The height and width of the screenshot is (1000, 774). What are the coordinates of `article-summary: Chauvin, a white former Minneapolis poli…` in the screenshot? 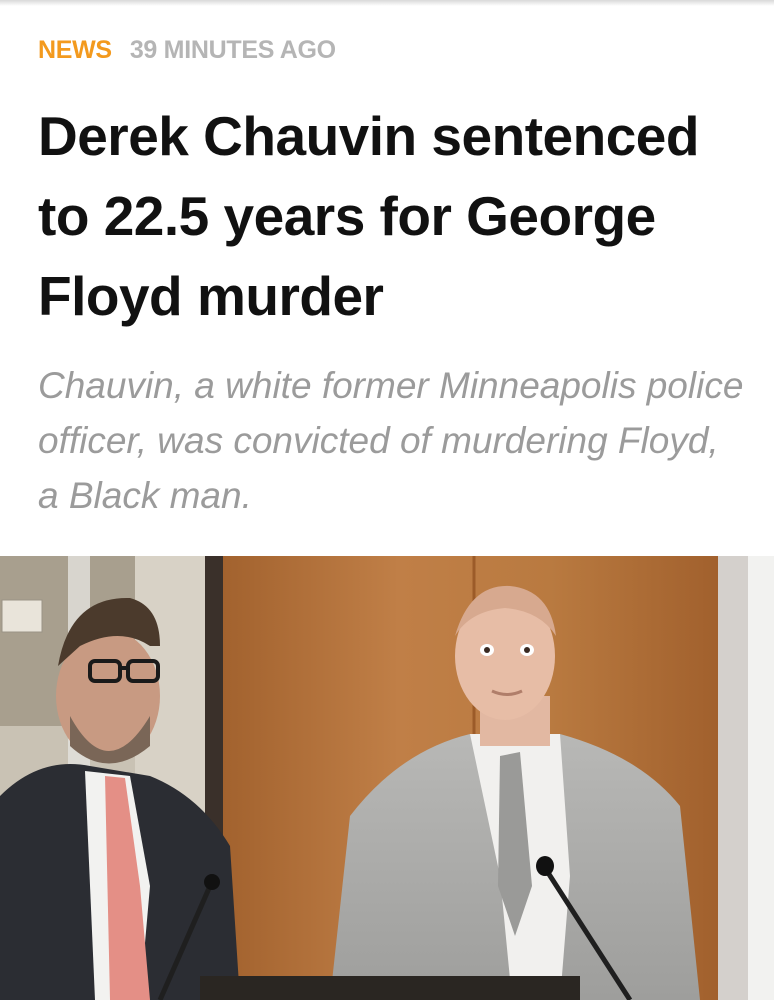 It's located at (391, 440).